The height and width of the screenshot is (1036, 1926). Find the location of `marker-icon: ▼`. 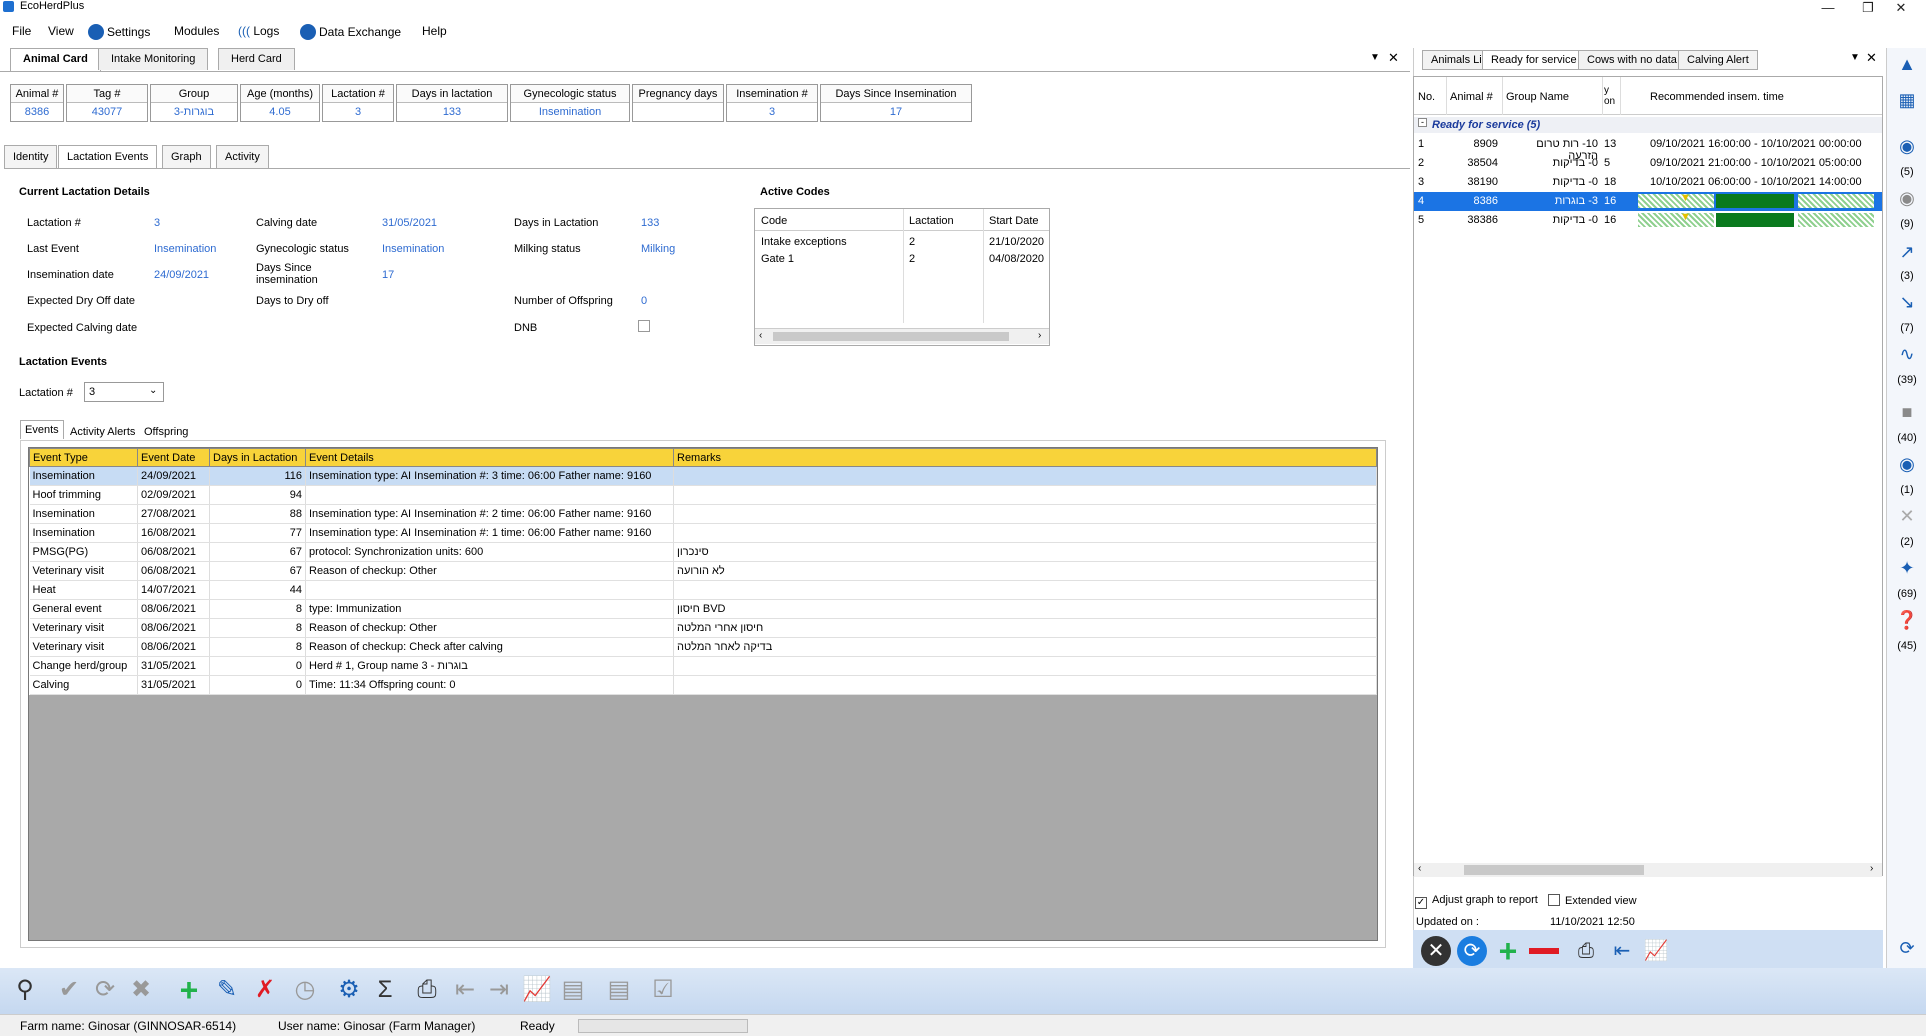

marker-icon: ▼ is located at coordinates (1685, 198).